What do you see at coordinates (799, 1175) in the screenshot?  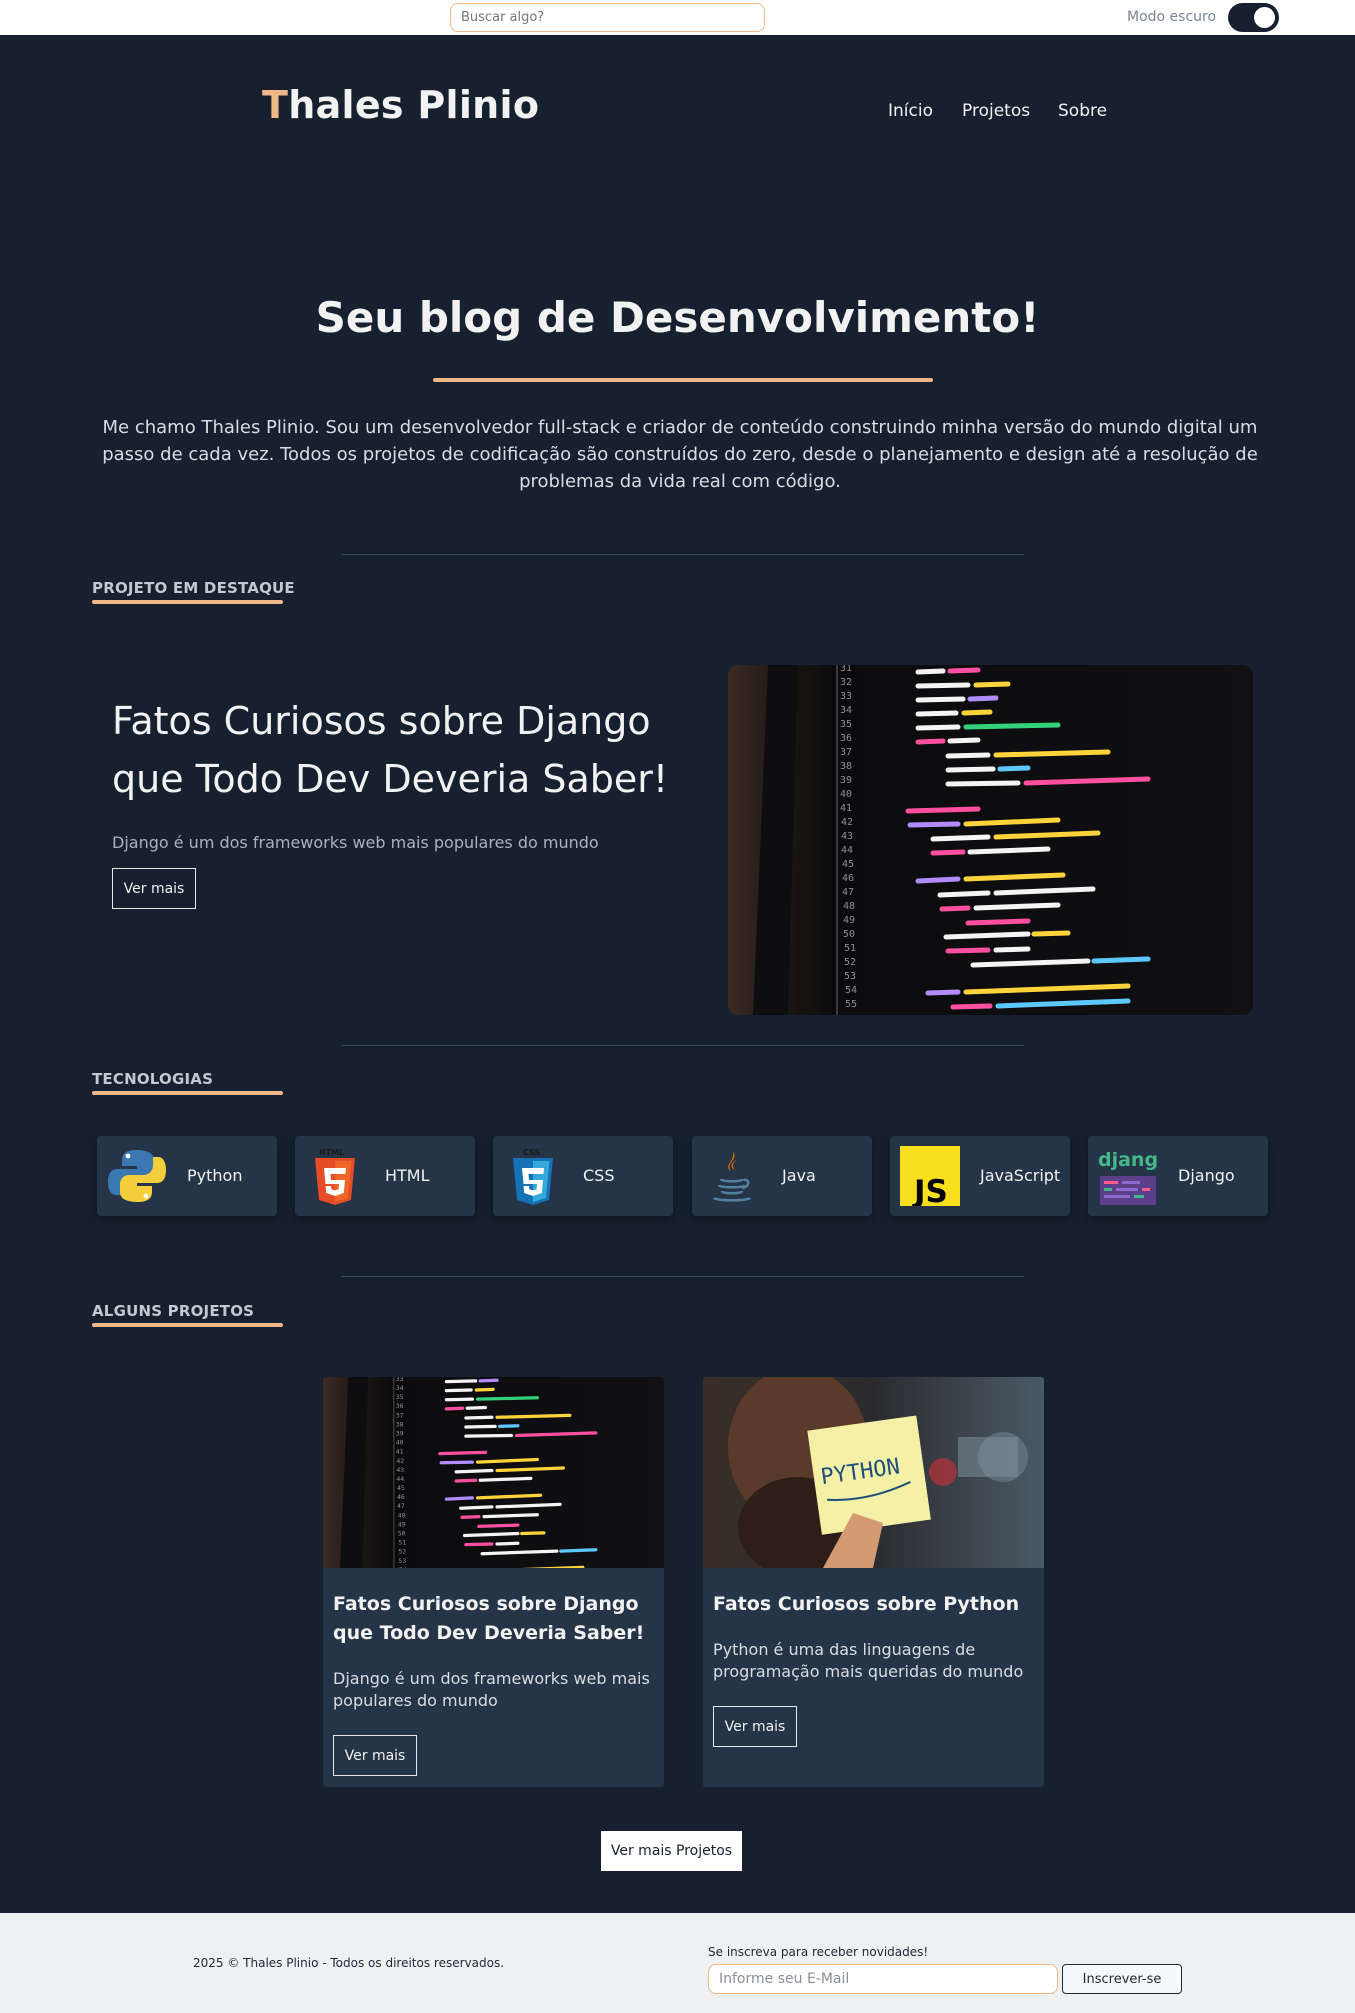 I see `tech-name: Java` at bounding box center [799, 1175].